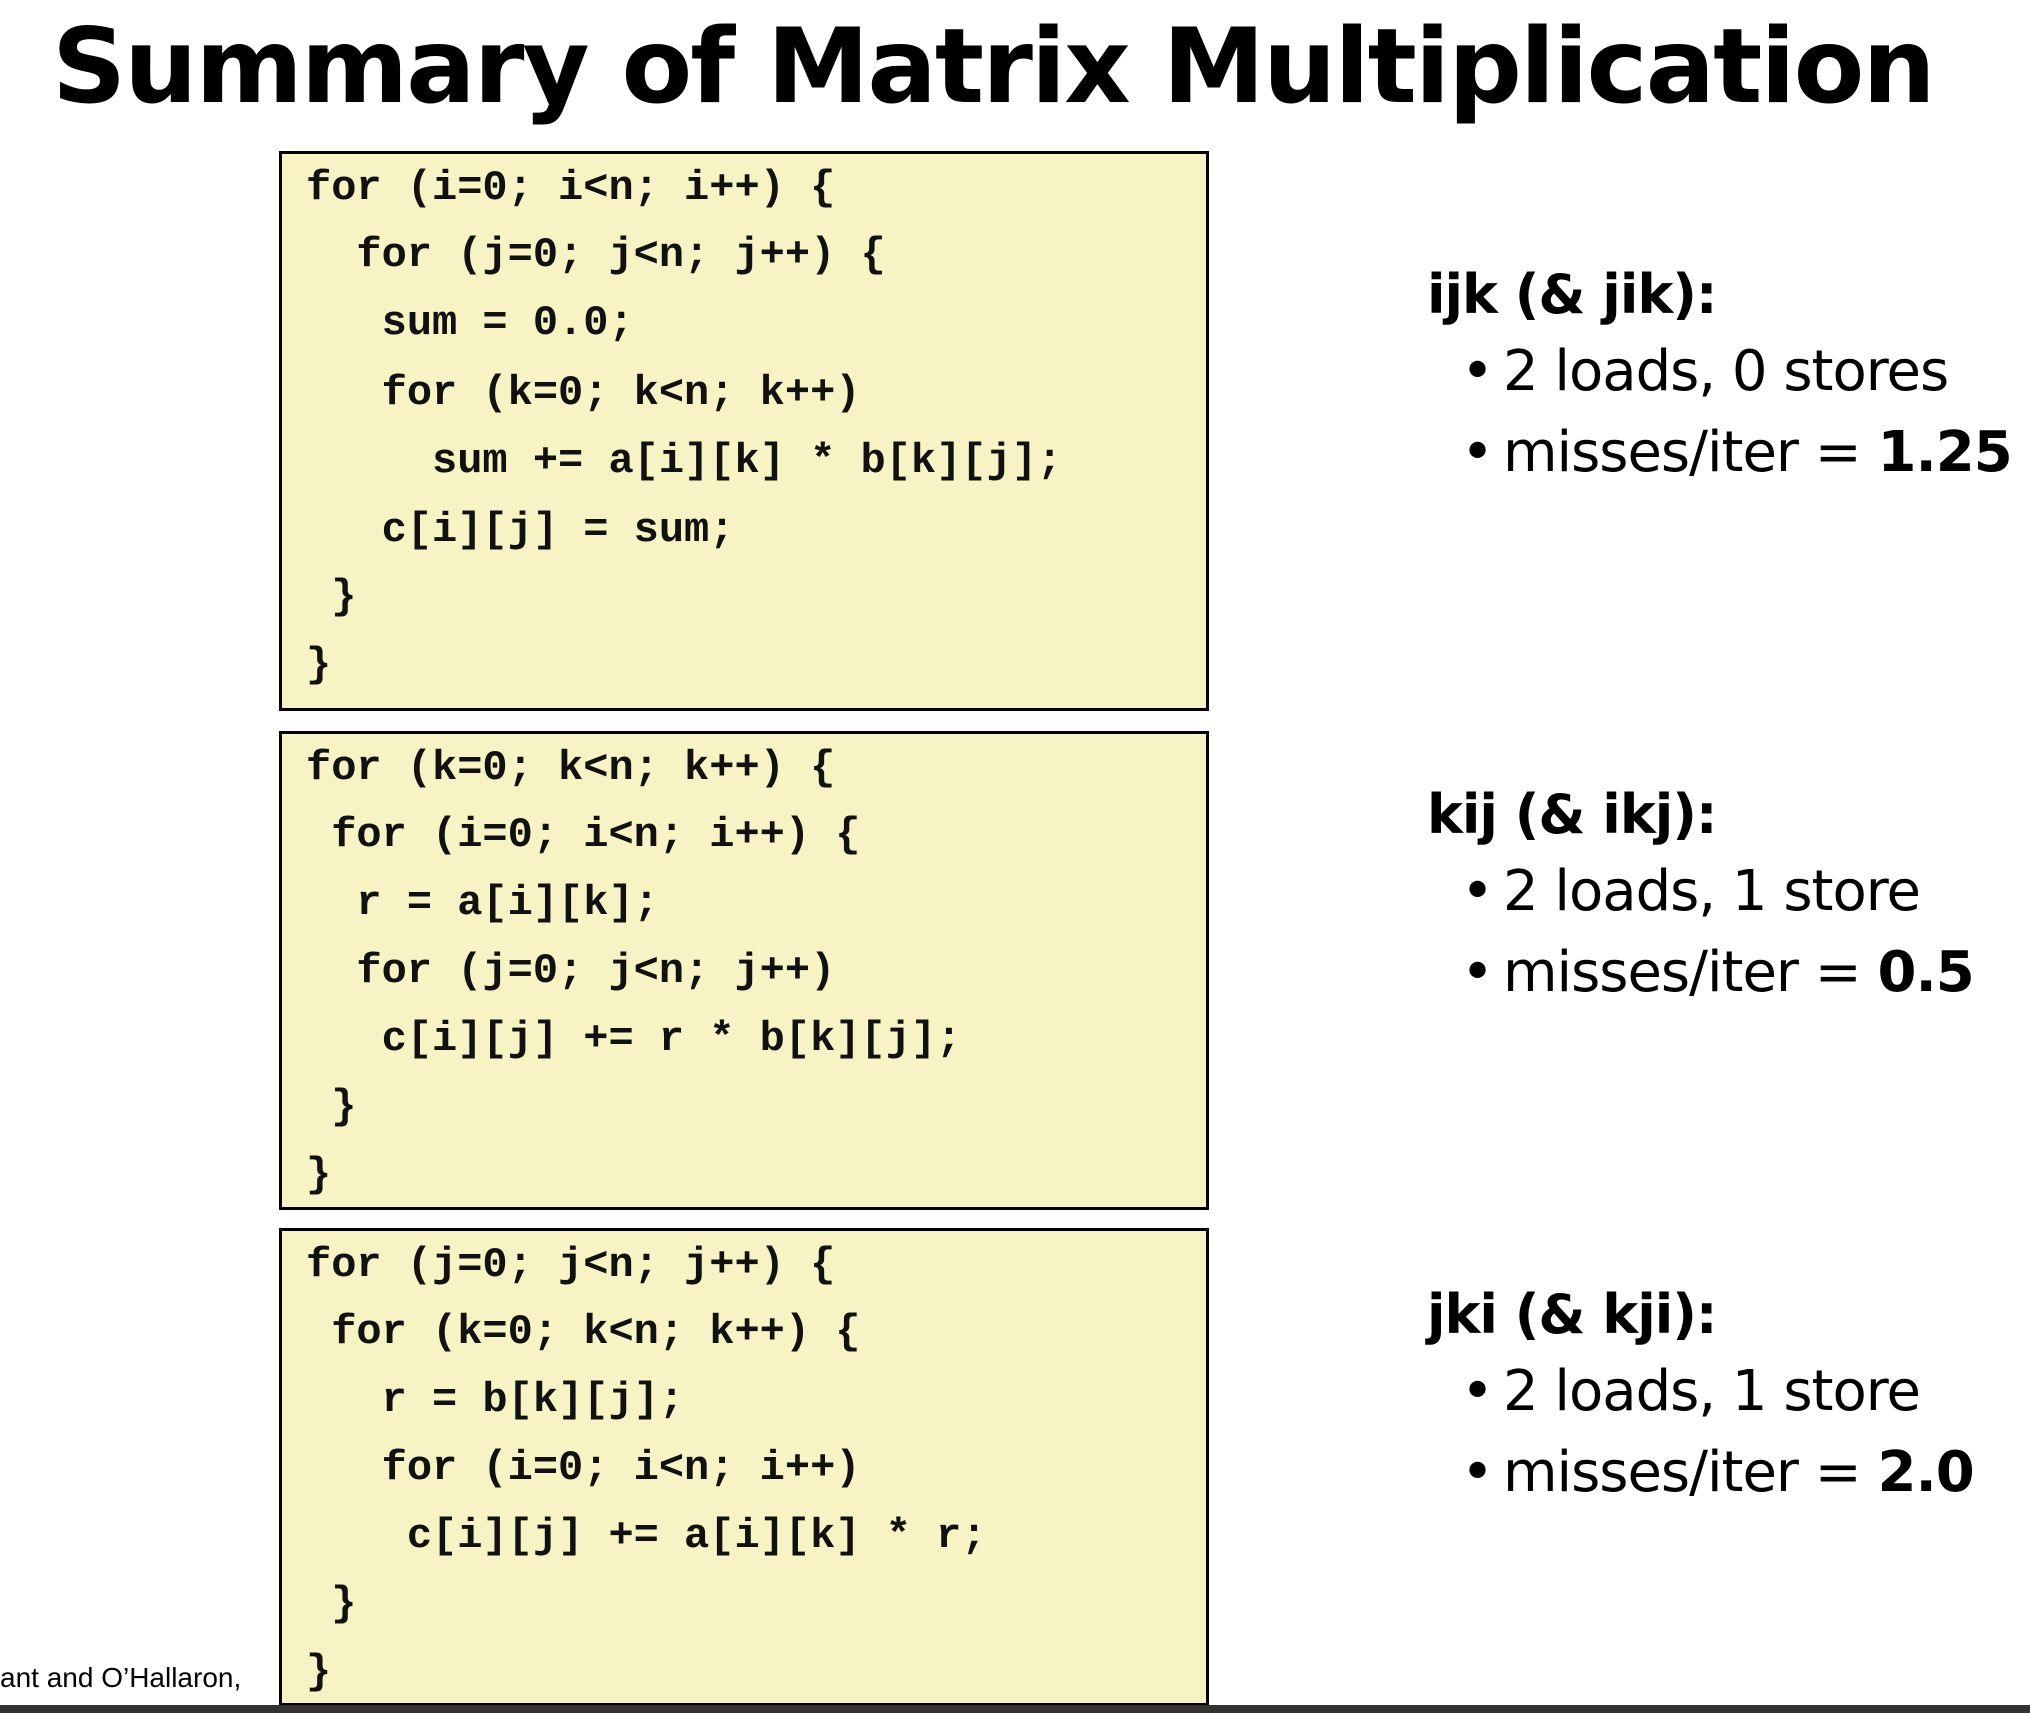  Describe the element at coordinates (1572, 1314) in the screenshot. I see `summary-heading: jki (& kji):` at that location.